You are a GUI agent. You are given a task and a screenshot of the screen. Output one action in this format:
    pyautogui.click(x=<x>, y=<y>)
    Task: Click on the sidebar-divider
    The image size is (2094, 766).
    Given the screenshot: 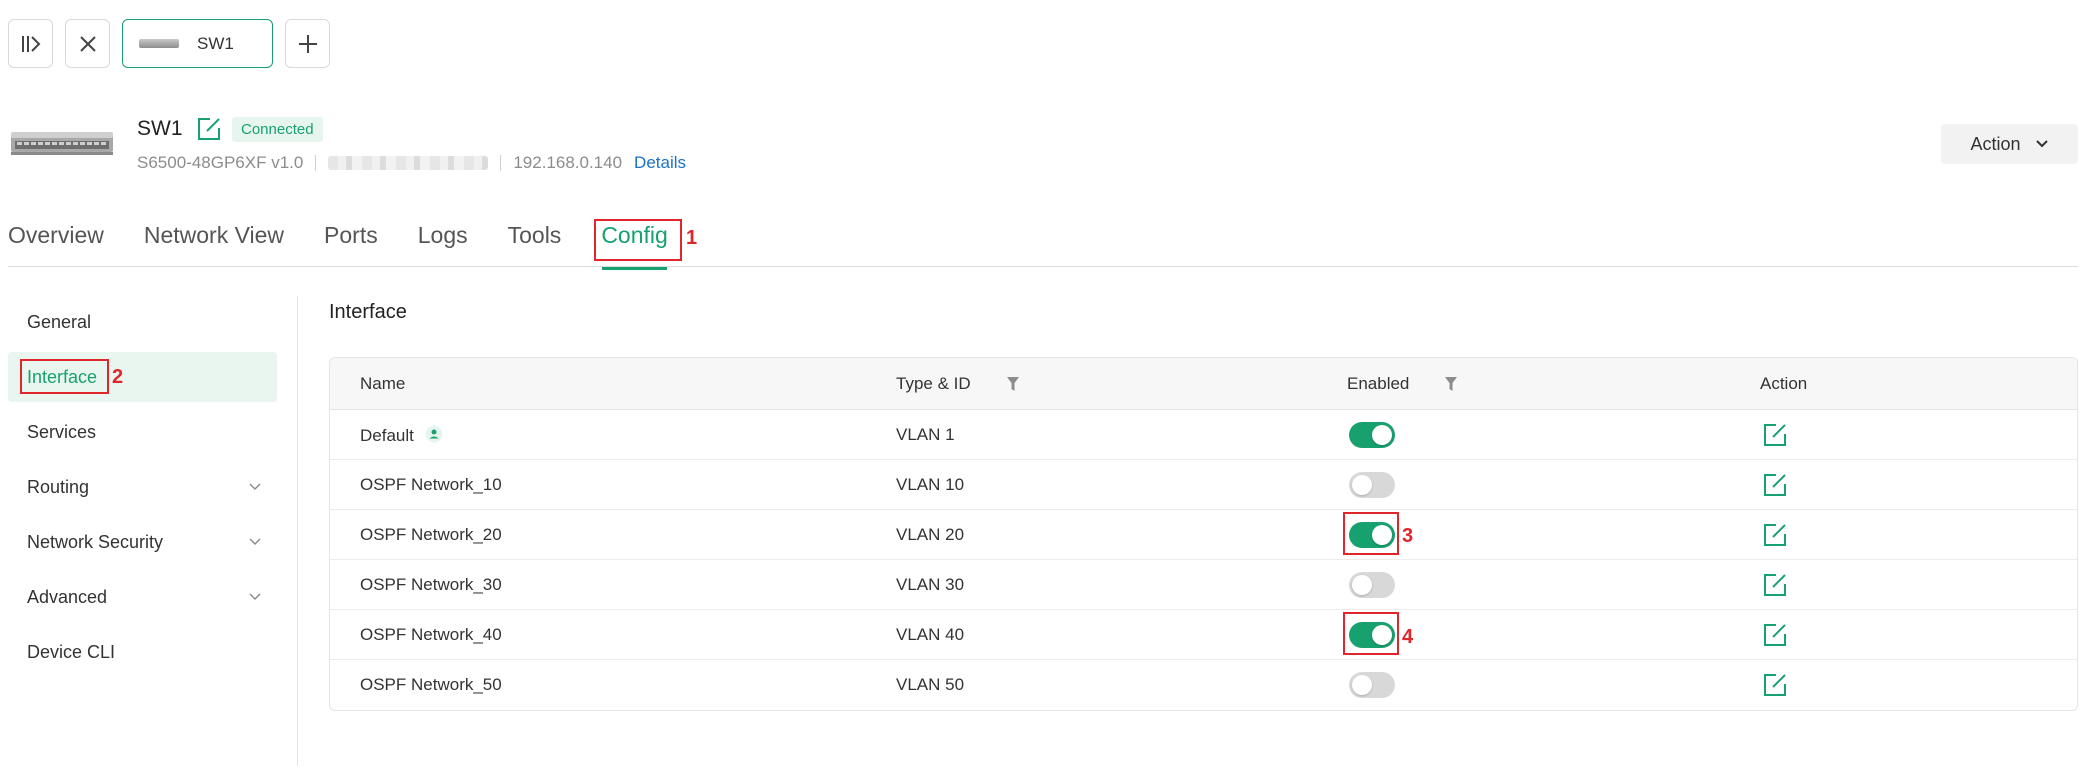 What is the action you would take?
    pyautogui.click(x=297, y=531)
    